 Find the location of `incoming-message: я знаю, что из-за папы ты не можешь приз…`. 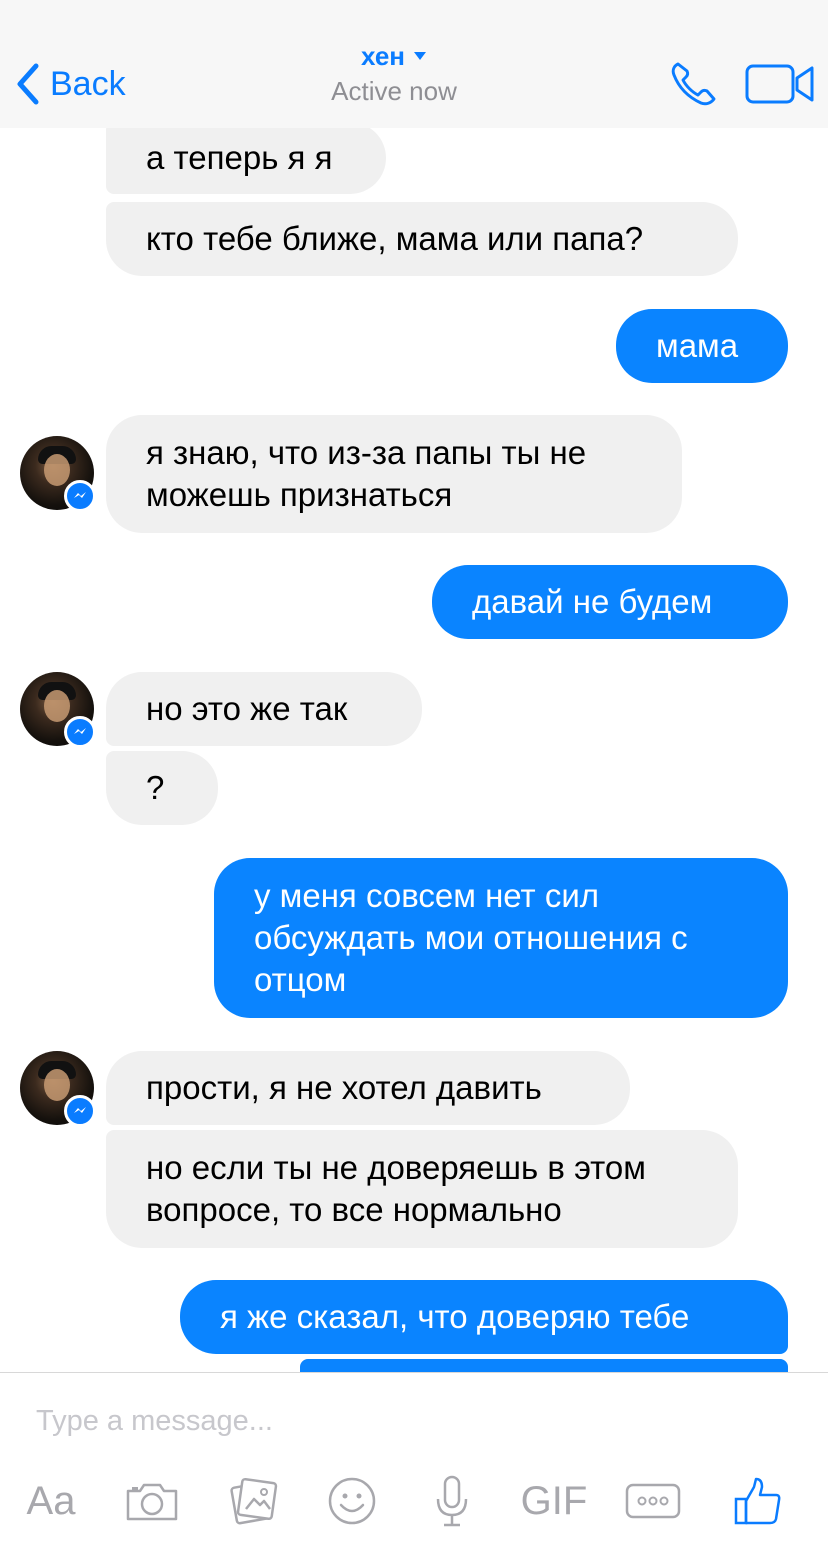

incoming-message: я знаю, что из-за папы ты не можешь приз… is located at coordinates (394, 474).